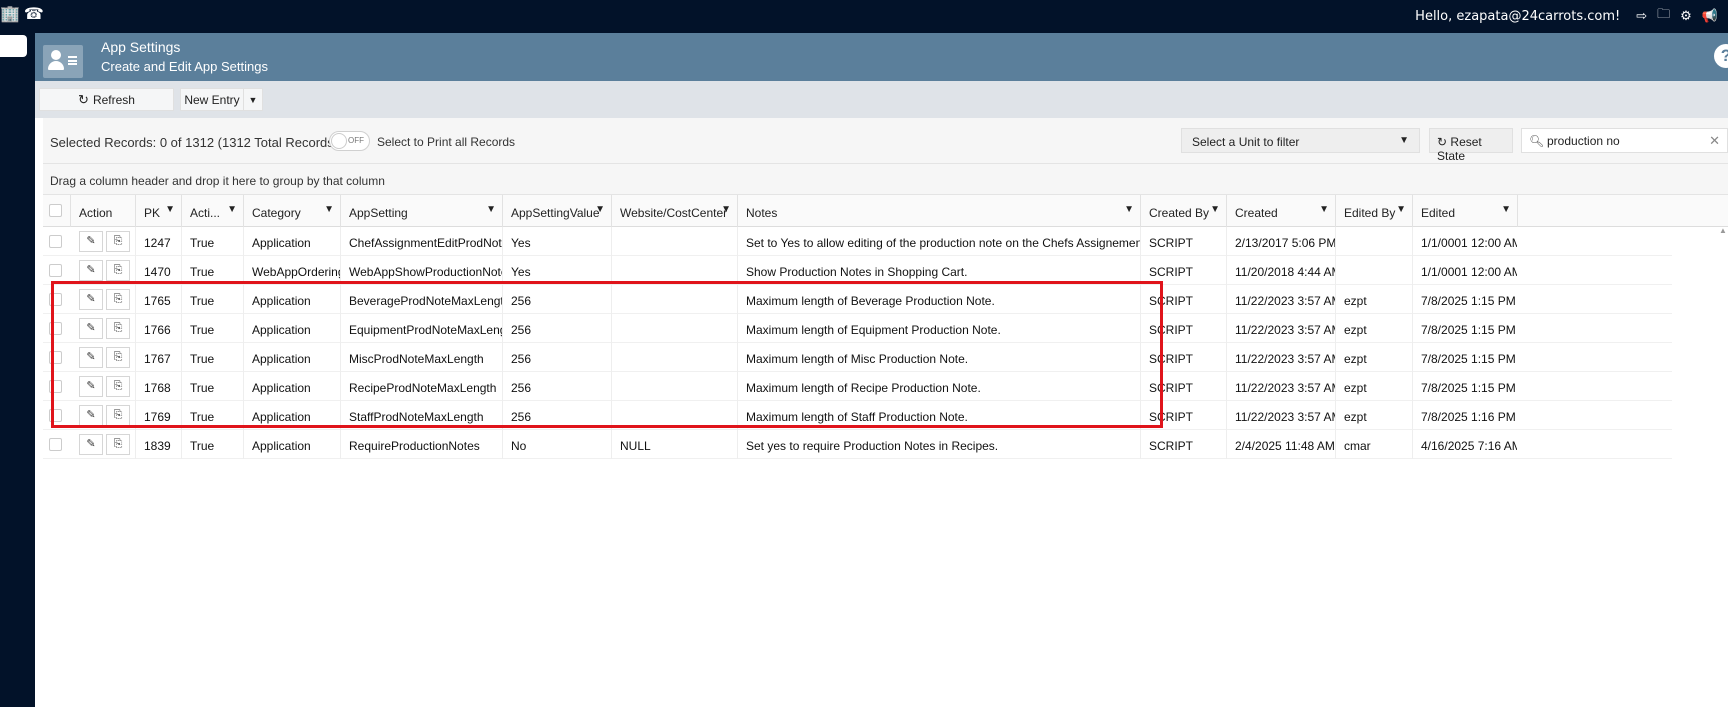 Image resolution: width=1728 pixels, height=707 pixels. What do you see at coordinates (421, 299) in the screenshot?
I see `appsetting-cell: BeverageProdNoteMaxLength` at bounding box center [421, 299].